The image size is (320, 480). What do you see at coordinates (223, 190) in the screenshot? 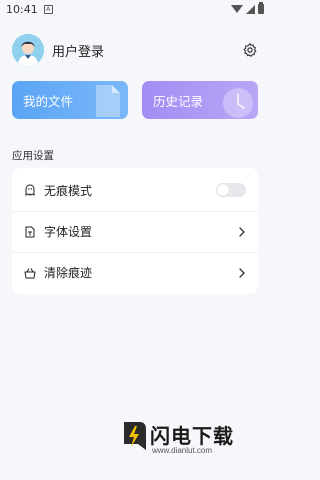
I see `toggle-knob` at bounding box center [223, 190].